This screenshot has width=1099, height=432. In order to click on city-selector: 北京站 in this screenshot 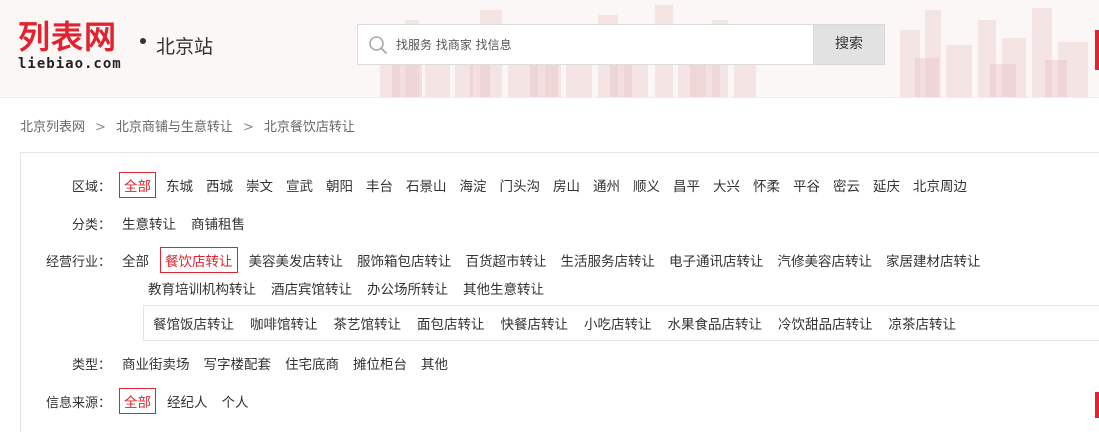, I will do `click(184, 45)`.